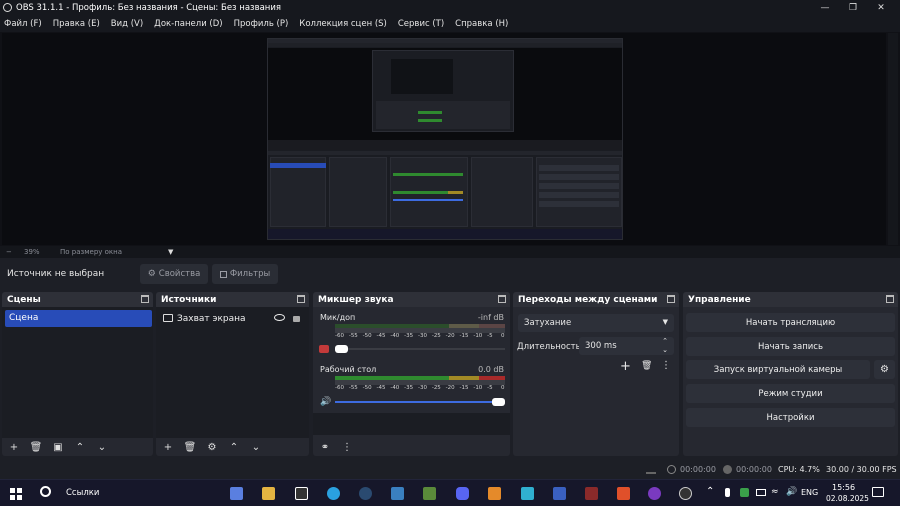  Describe the element at coordinates (12, 252) in the screenshot. I see `zoom-out-button: −` at that location.